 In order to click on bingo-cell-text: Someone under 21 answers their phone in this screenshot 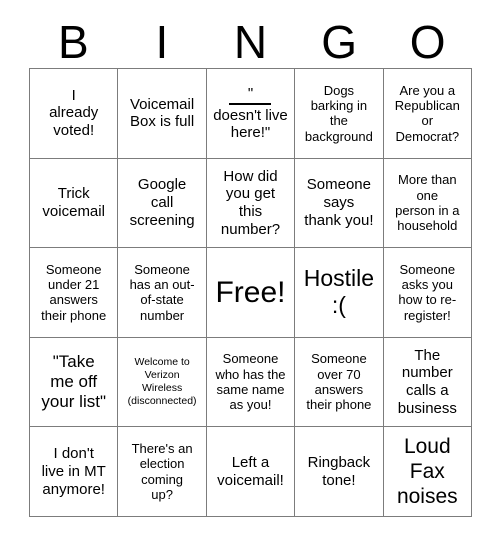, I will do `click(74, 292)`.